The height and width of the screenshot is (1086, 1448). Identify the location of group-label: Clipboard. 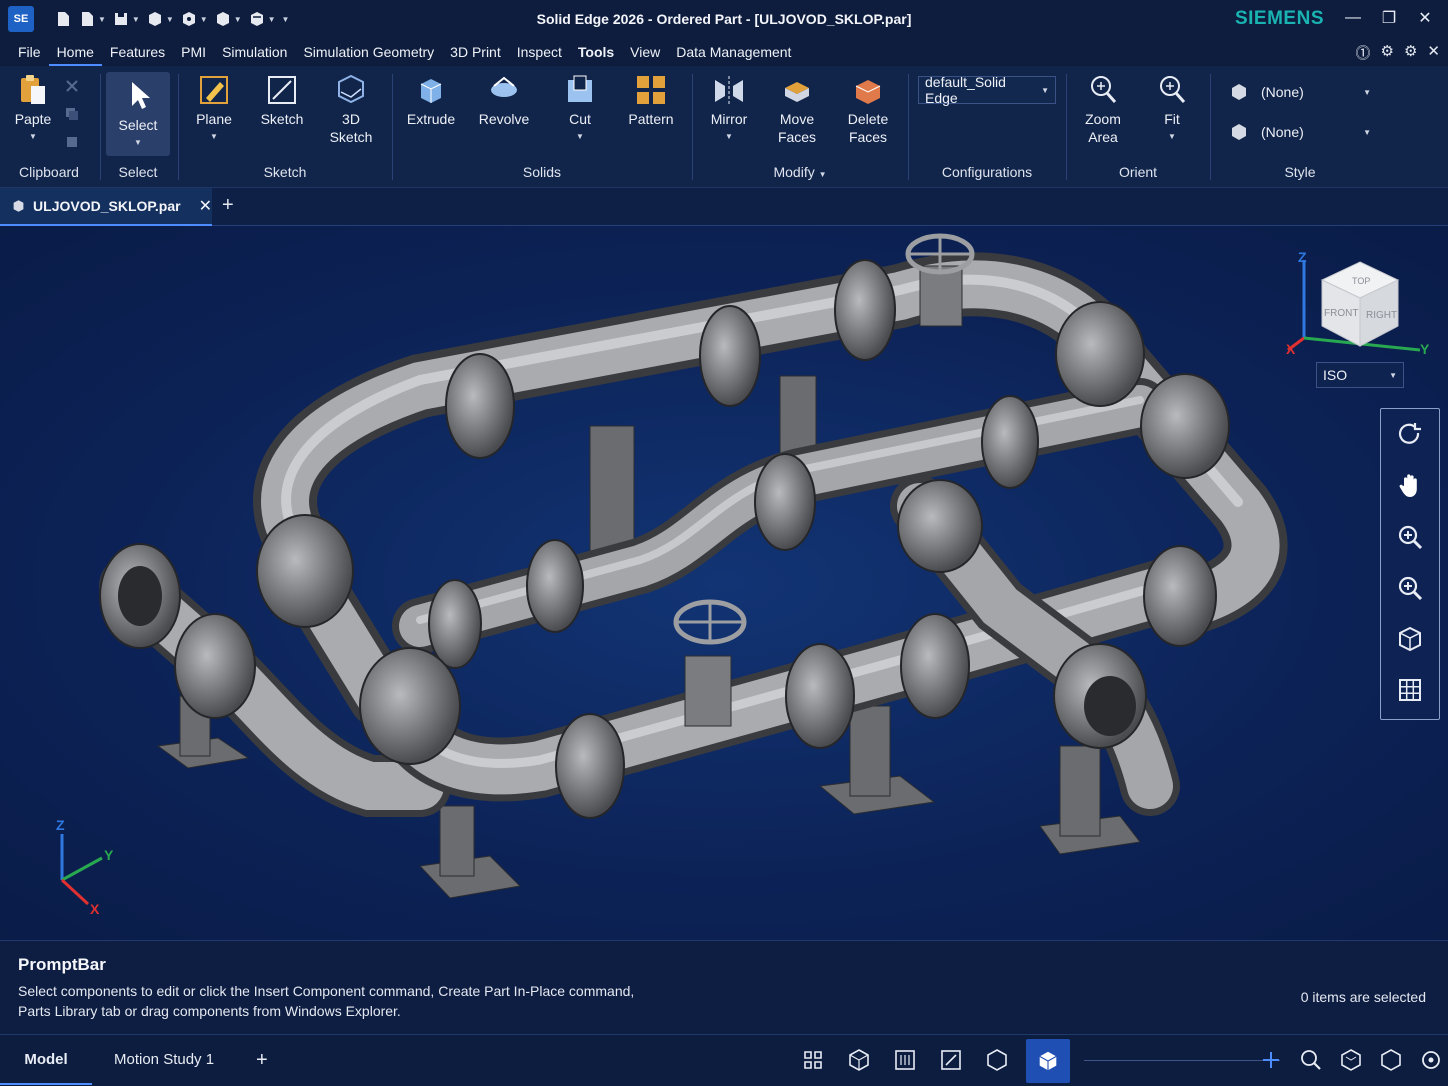
(49, 172).